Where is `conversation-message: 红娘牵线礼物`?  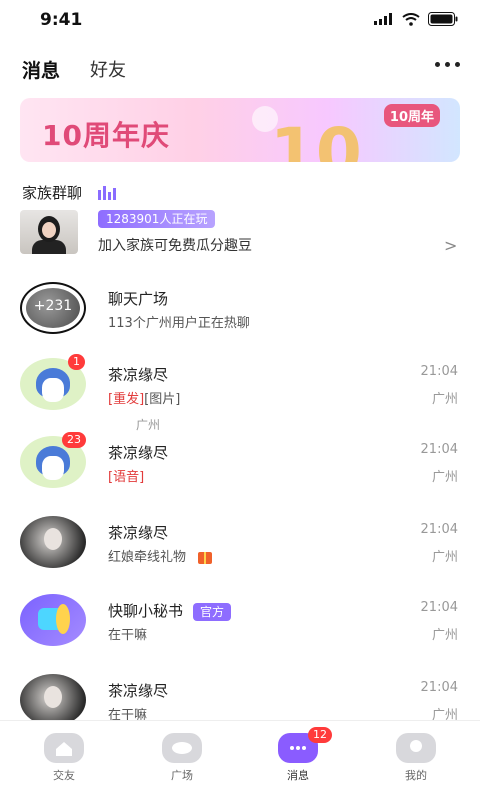
conversation-message: 红娘牵线礼物 is located at coordinates (160, 555).